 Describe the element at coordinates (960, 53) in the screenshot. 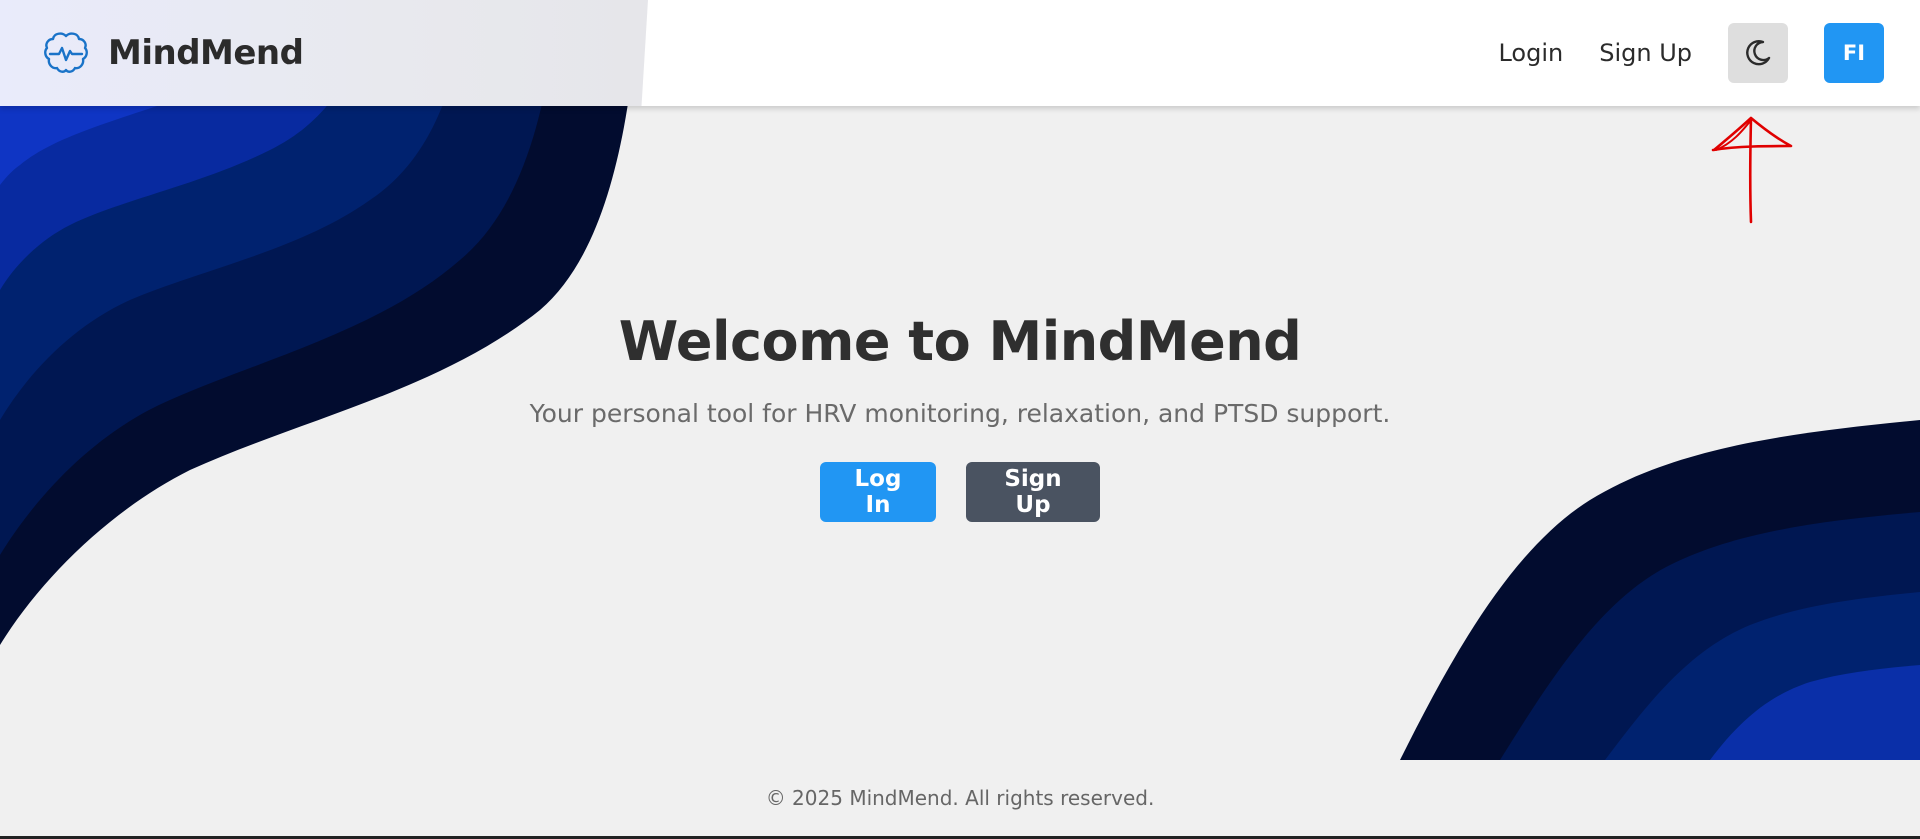

I see `top-navbar: MindMend Login Sign Up FI` at that location.